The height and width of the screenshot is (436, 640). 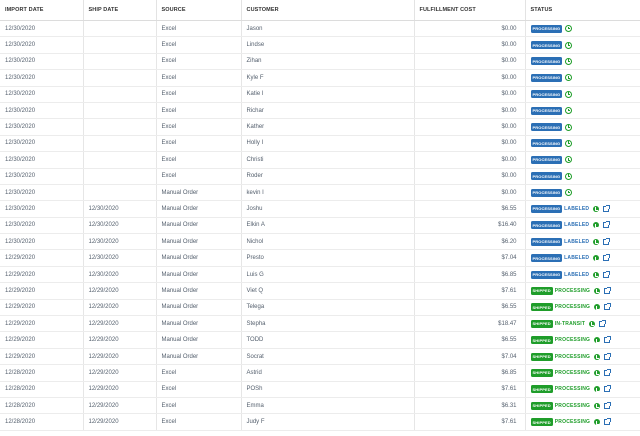 What do you see at coordinates (328, 226) in the screenshot?
I see `customer-cell: Elkin A` at bounding box center [328, 226].